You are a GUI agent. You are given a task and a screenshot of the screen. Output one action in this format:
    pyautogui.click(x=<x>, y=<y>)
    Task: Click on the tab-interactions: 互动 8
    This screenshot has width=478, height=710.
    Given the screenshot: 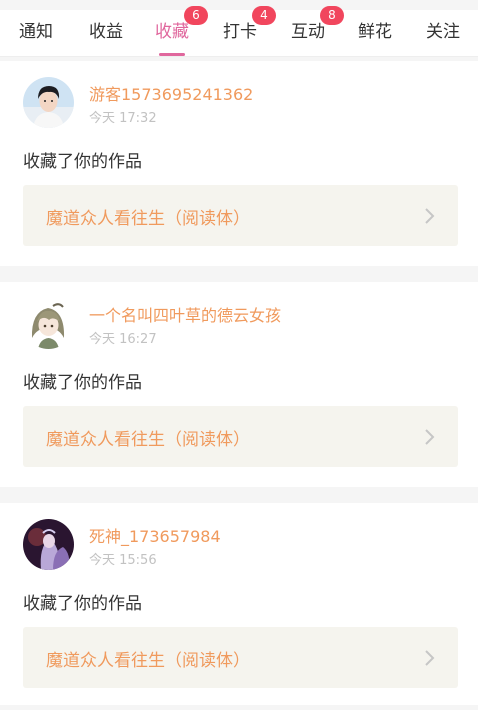 What is the action you would take?
    pyautogui.click(x=311, y=31)
    